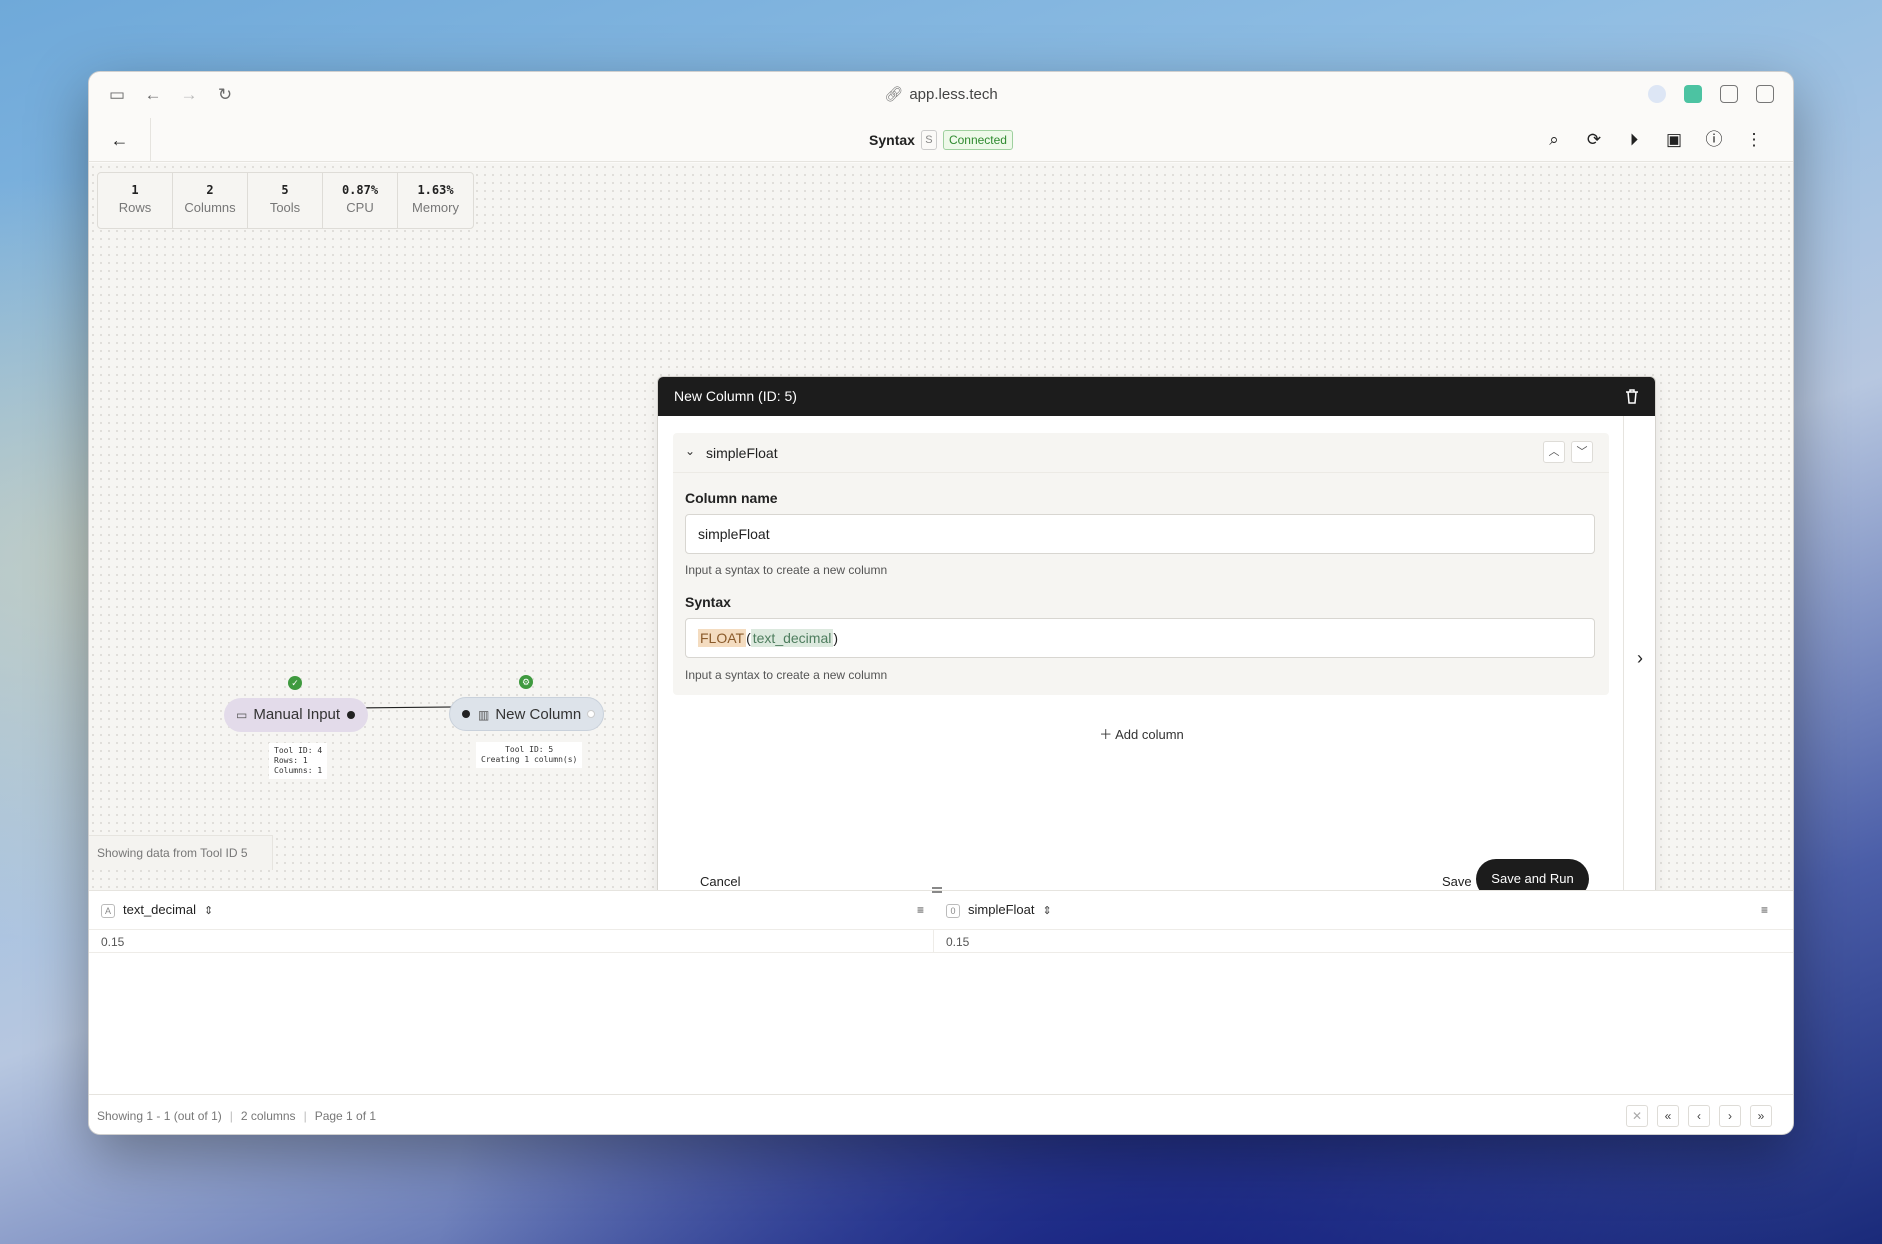 Image resolution: width=1882 pixels, height=1244 pixels. What do you see at coordinates (1729, 94) in the screenshot?
I see `reader-icon` at bounding box center [1729, 94].